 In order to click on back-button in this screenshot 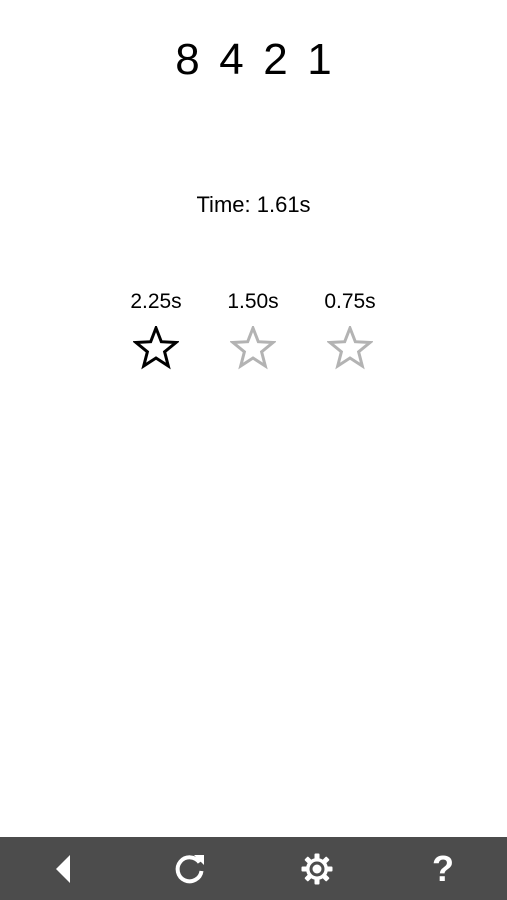, I will do `click(64, 868)`.